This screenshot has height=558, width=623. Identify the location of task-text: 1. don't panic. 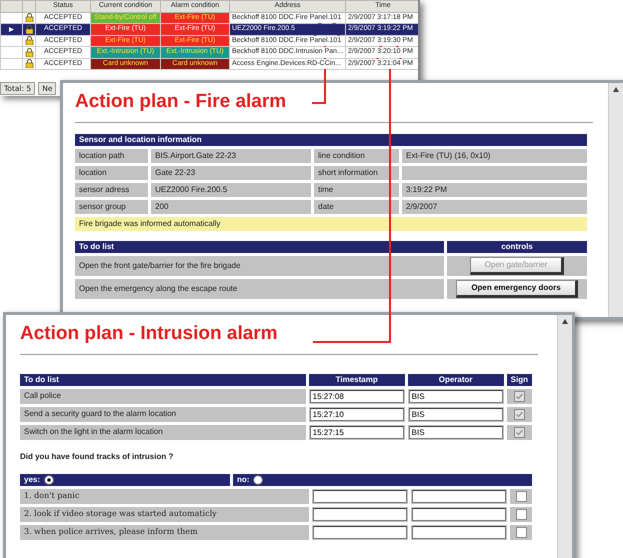
(164, 496).